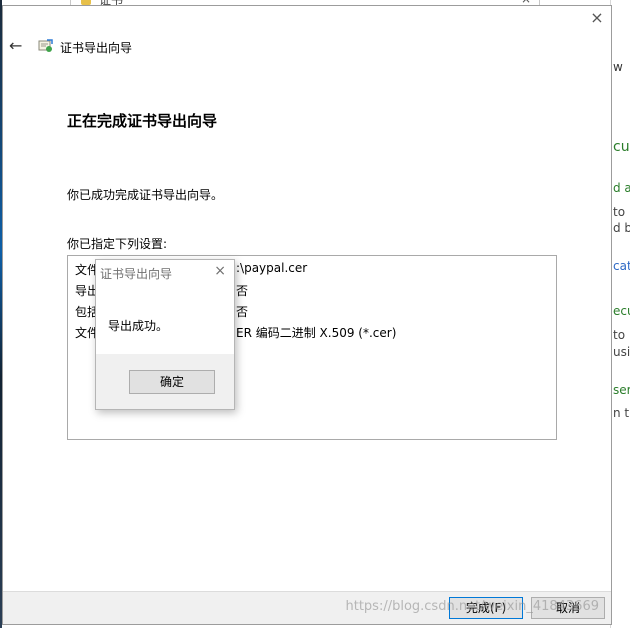 The height and width of the screenshot is (628, 630). Describe the element at coordinates (621, 147) in the screenshot. I see `background-text-fragment: cur` at that location.